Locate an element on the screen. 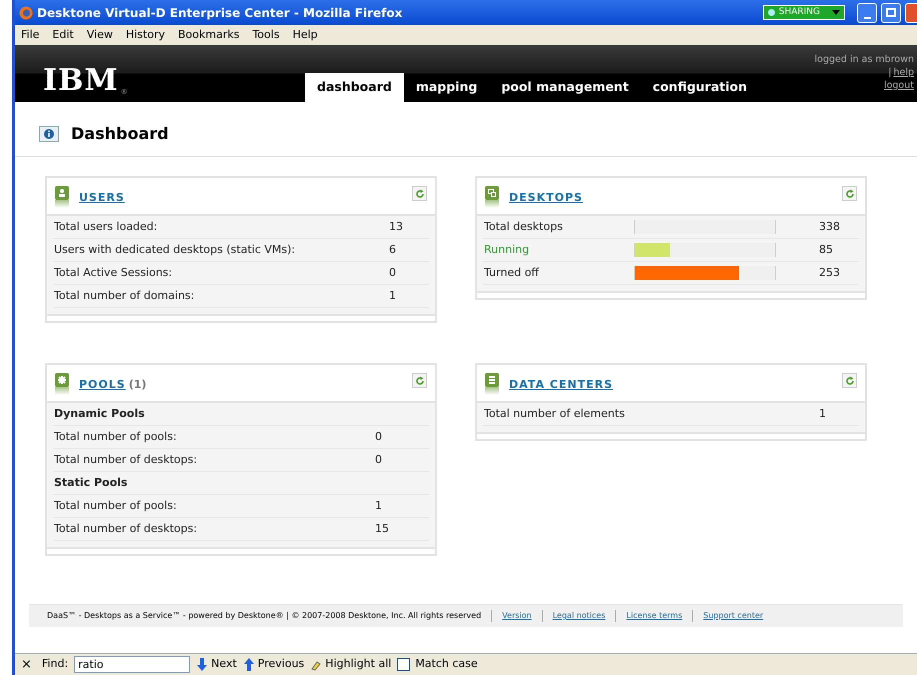  menu-item: Tools is located at coordinates (266, 35).